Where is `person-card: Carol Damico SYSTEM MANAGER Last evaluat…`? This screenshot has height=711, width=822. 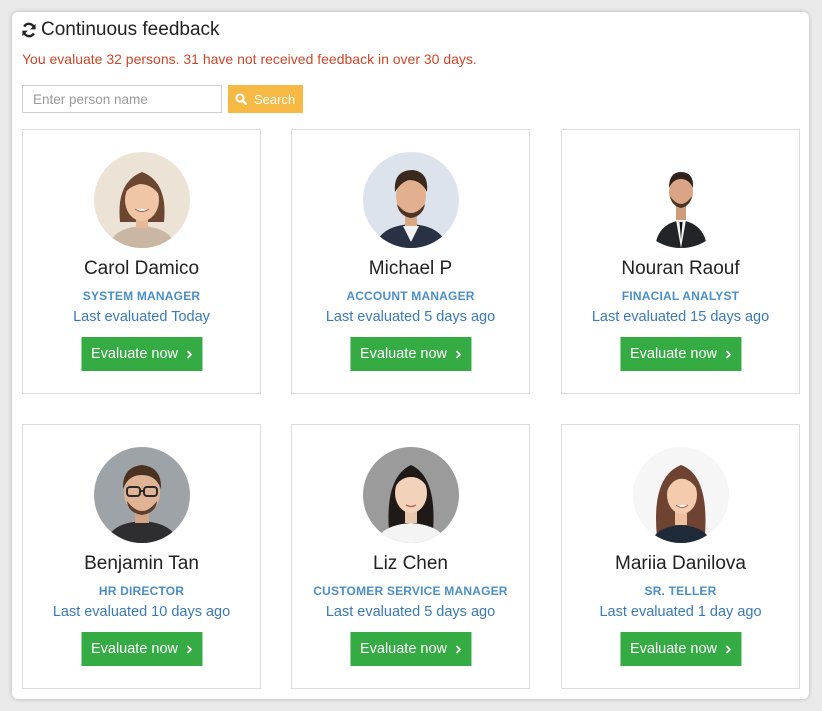 person-card: Carol Damico SYSTEM MANAGER Last evaluat… is located at coordinates (141, 261).